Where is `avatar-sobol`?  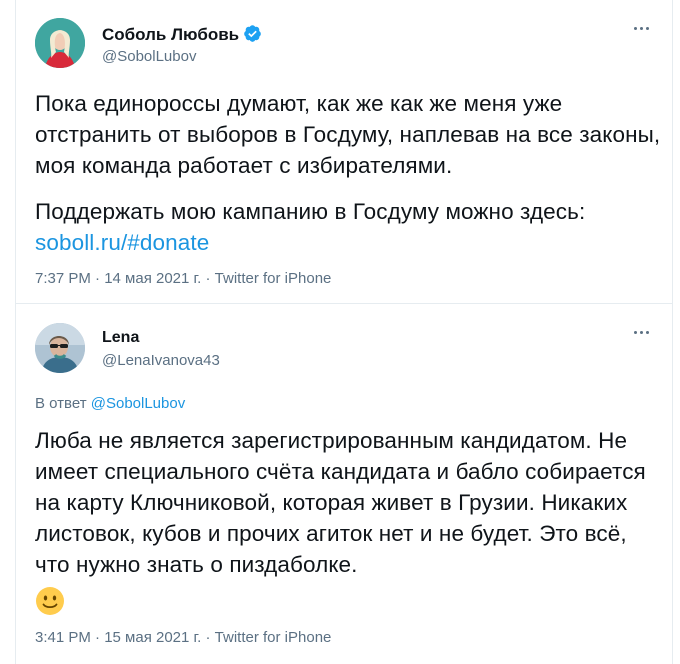
avatar-sobol is located at coordinates (60, 43).